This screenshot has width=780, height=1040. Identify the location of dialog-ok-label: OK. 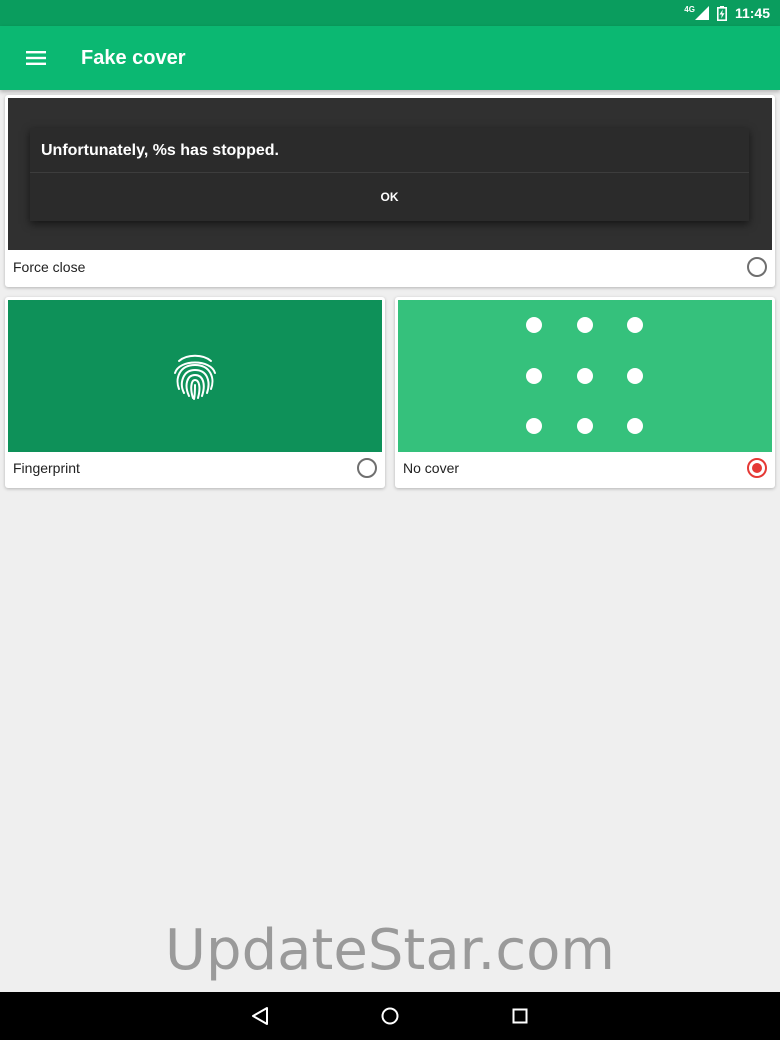
(389, 196).